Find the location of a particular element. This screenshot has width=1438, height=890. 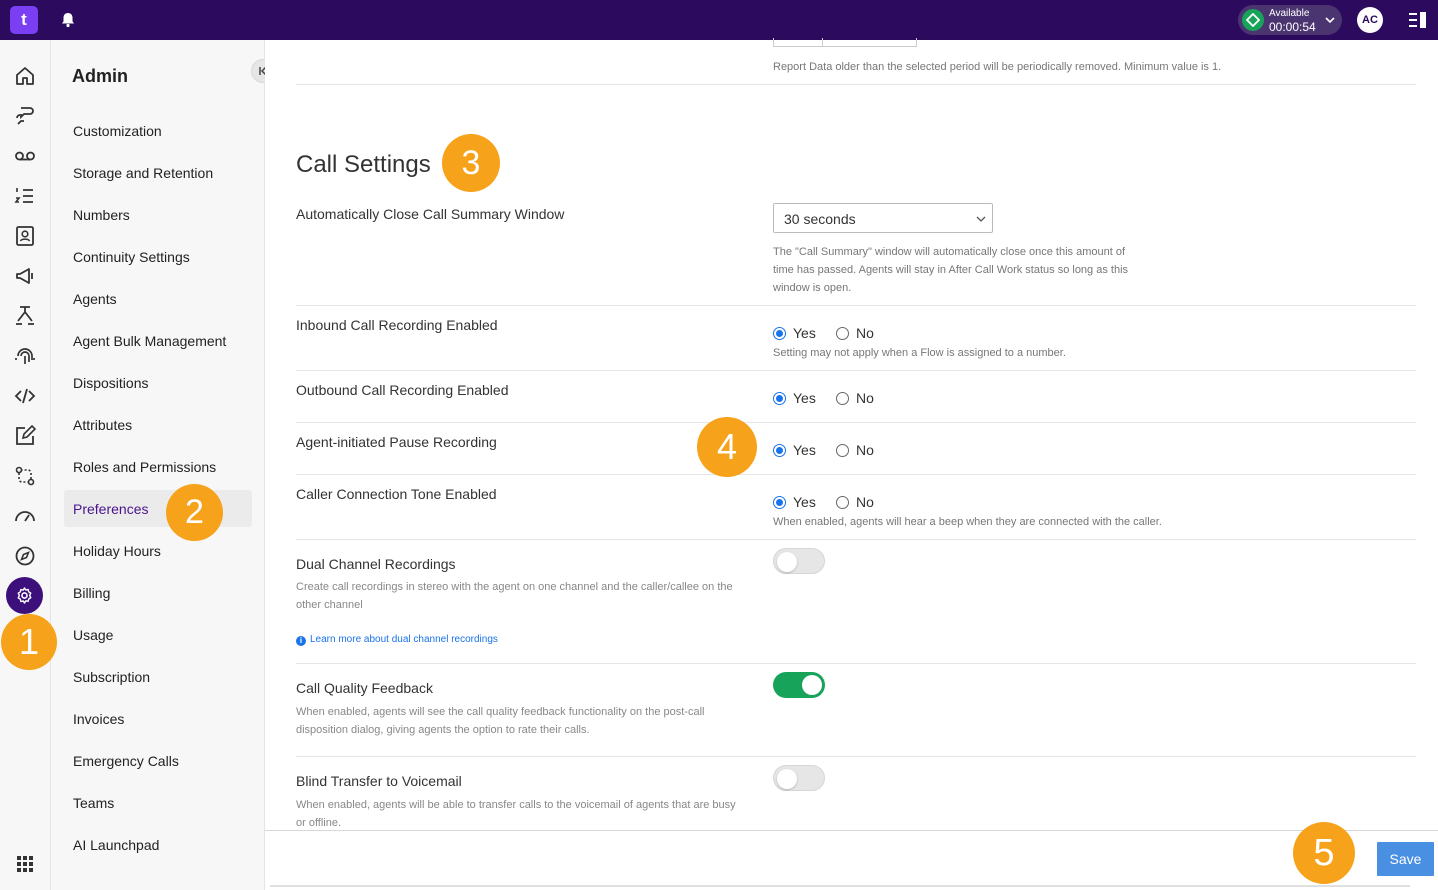

bell-icon is located at coordinates (68, 20).